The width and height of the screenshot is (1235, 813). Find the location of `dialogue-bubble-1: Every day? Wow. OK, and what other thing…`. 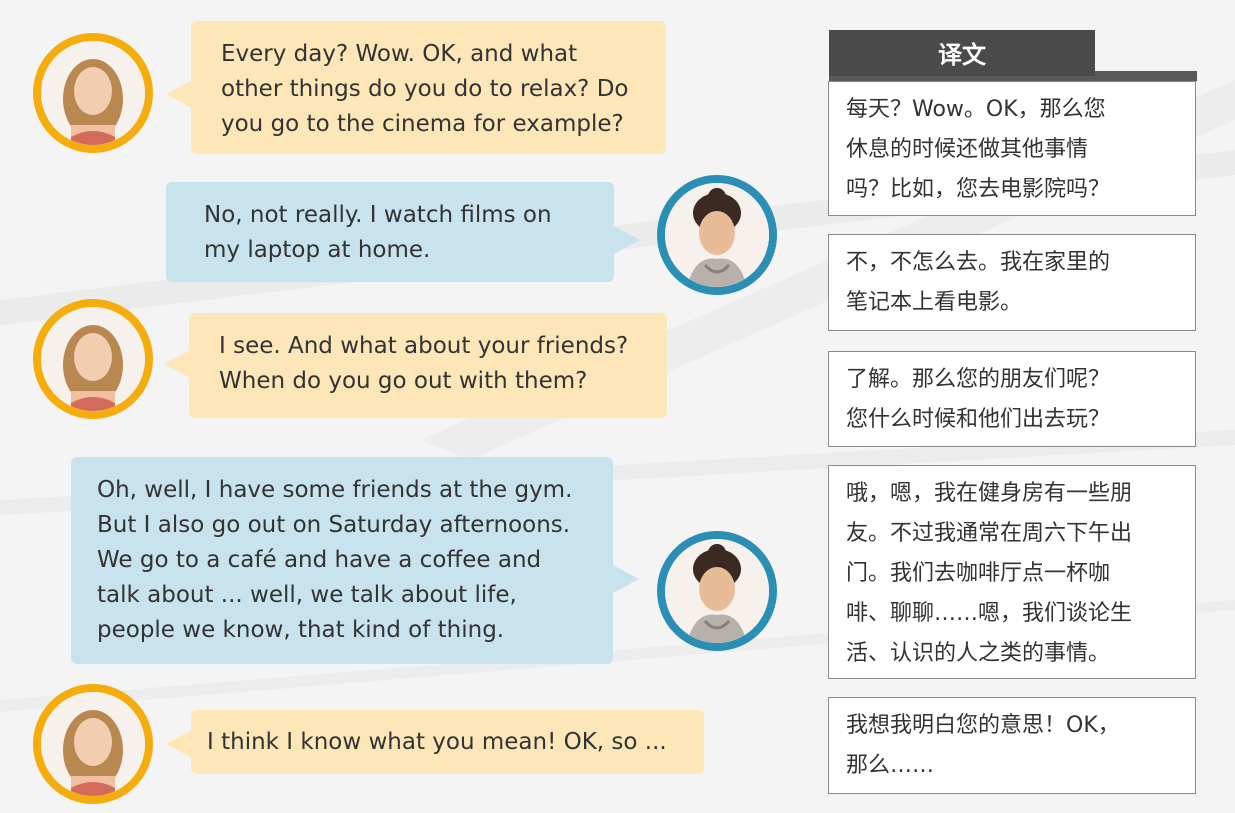

dialogue-bubble-1: Every day? Wow. OK, and what other thing… is located at coordinates (428, 87).